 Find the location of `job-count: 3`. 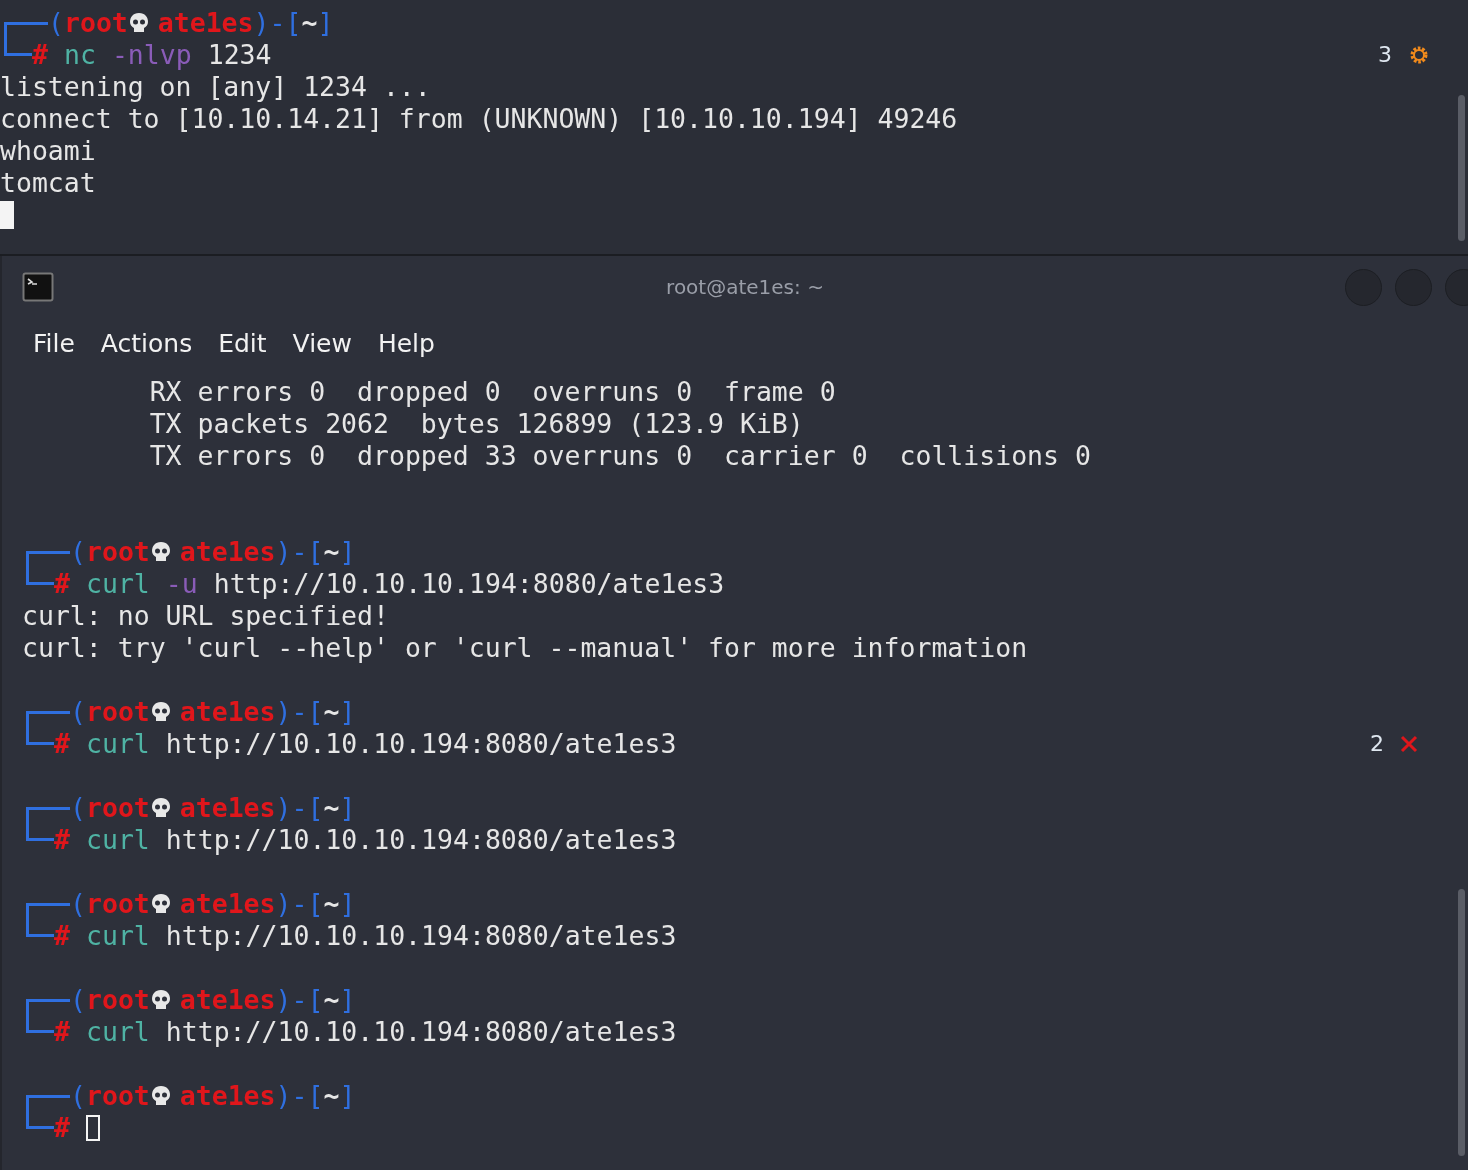

job-count: 3 is located at coordinates (1385, 55).